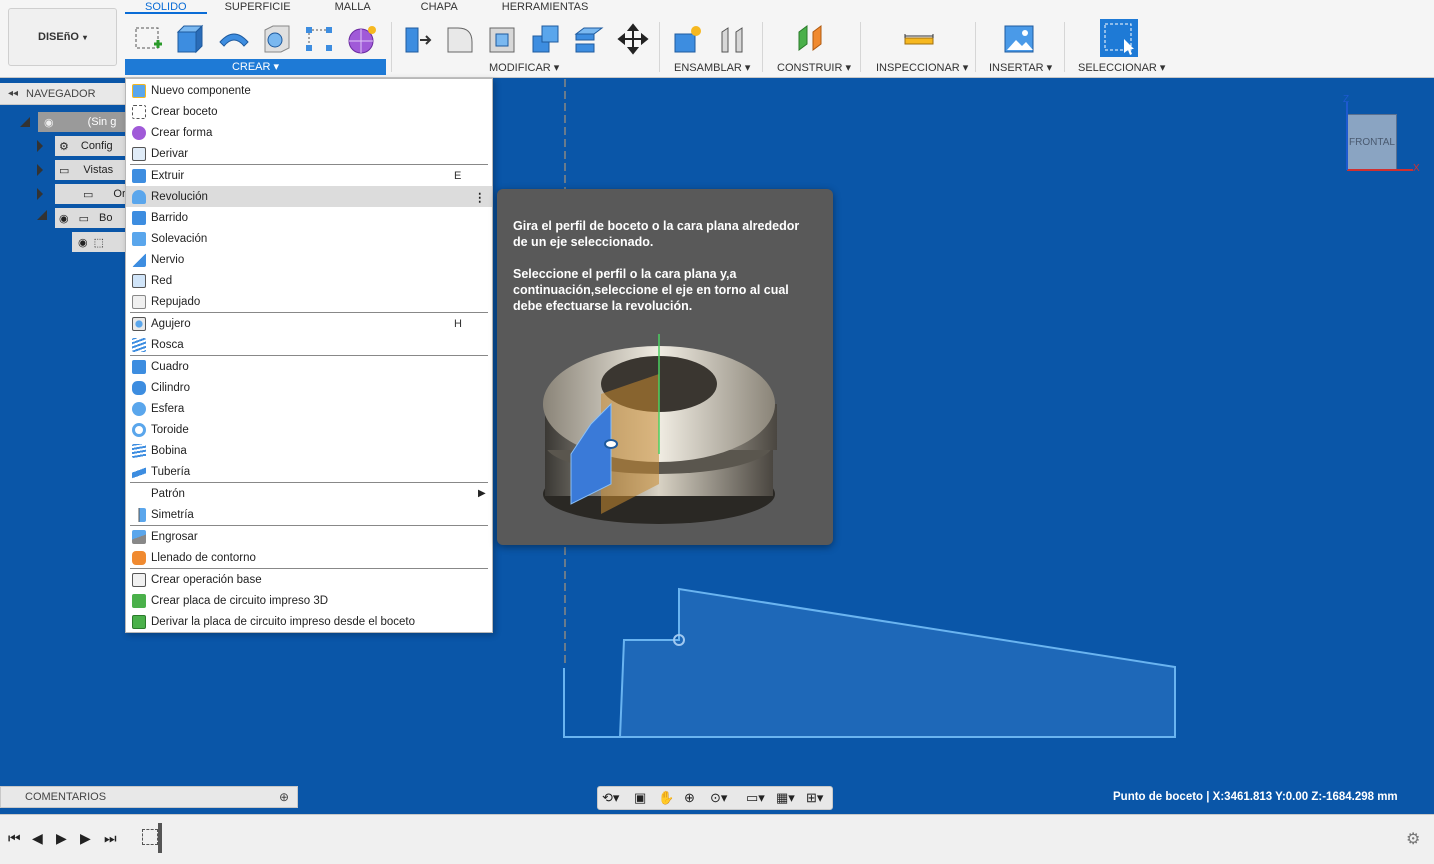 The height and width of the screenshot is (864, 1434). I want to click on orbit-icon: ⟲▾, so click(610, 798).